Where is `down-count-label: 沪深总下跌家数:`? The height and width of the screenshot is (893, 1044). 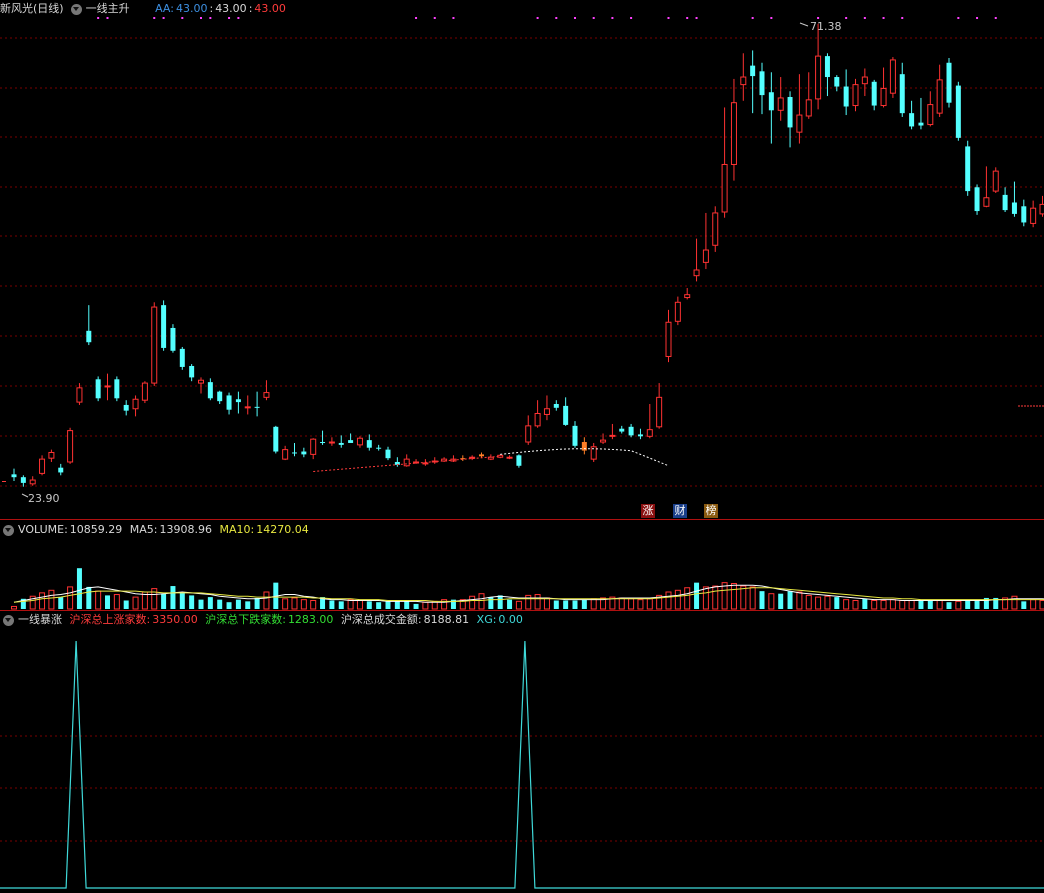 down-count-label: 沪深总下跌家数: is located at coordinates (245, 619).